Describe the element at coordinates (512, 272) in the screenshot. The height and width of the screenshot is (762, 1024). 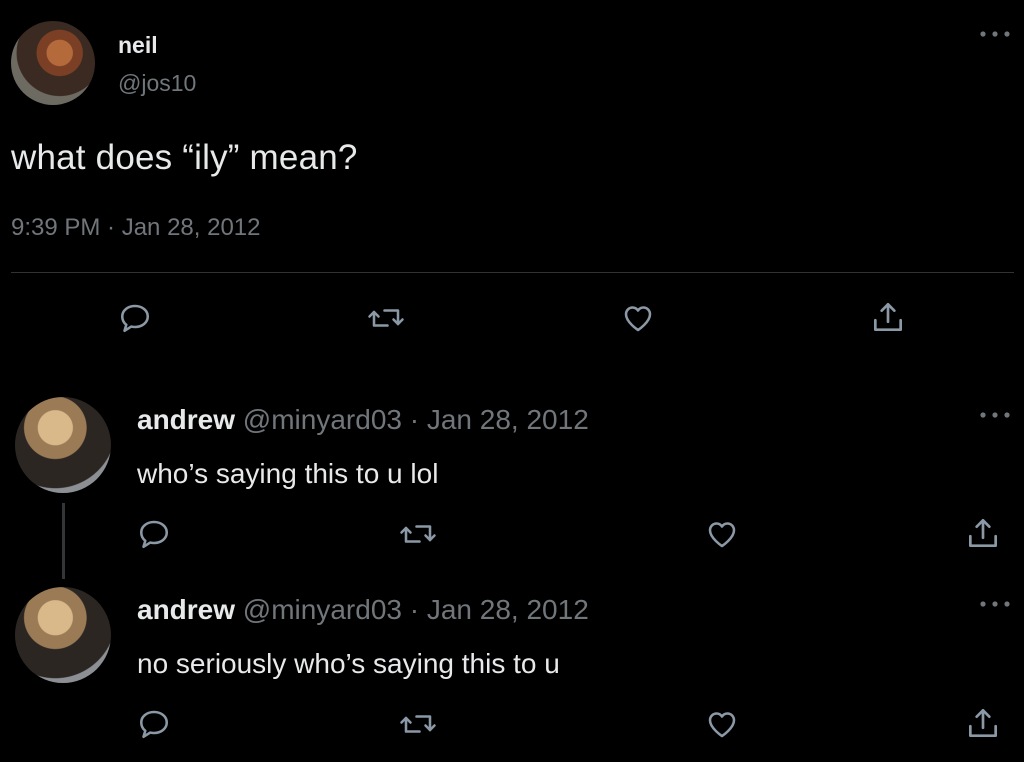
I see `divider` at that location.